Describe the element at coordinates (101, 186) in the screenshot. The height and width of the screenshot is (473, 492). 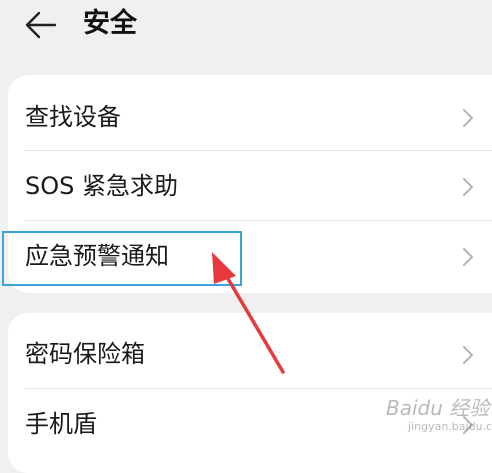
I see `sos-emergency-label: SOS 紧急求助` at that location.